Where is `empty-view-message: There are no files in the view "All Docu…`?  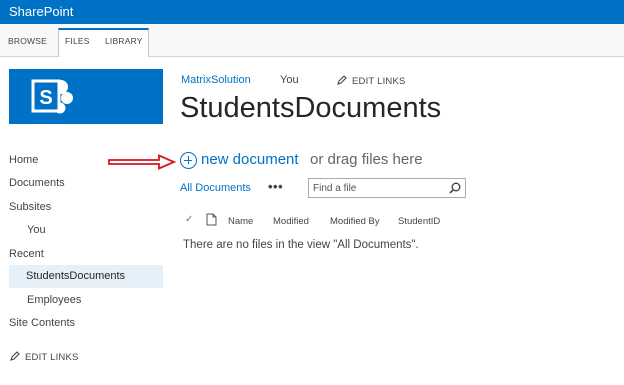 empty-view-message: There are no files in the view "All Docu… is located at coordinates (301, 245).